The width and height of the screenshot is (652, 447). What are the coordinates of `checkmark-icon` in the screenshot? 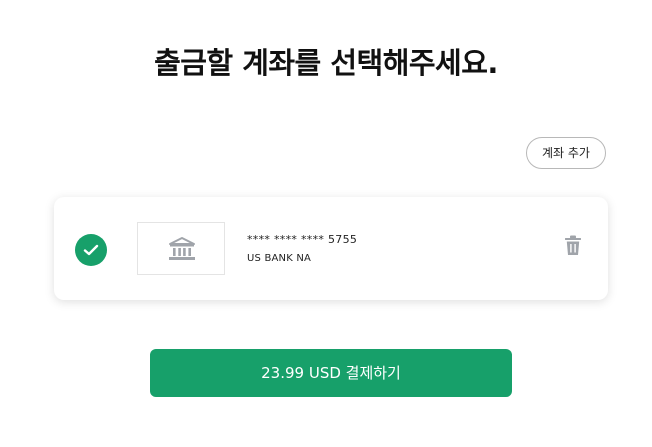 It's located at (91, 250).